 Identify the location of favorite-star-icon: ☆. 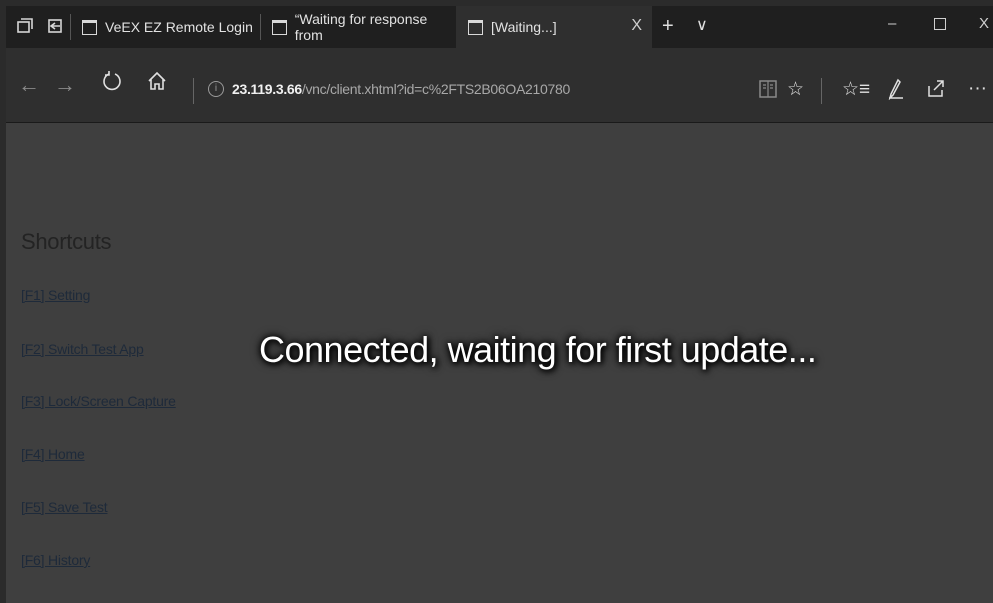
(795, 89).